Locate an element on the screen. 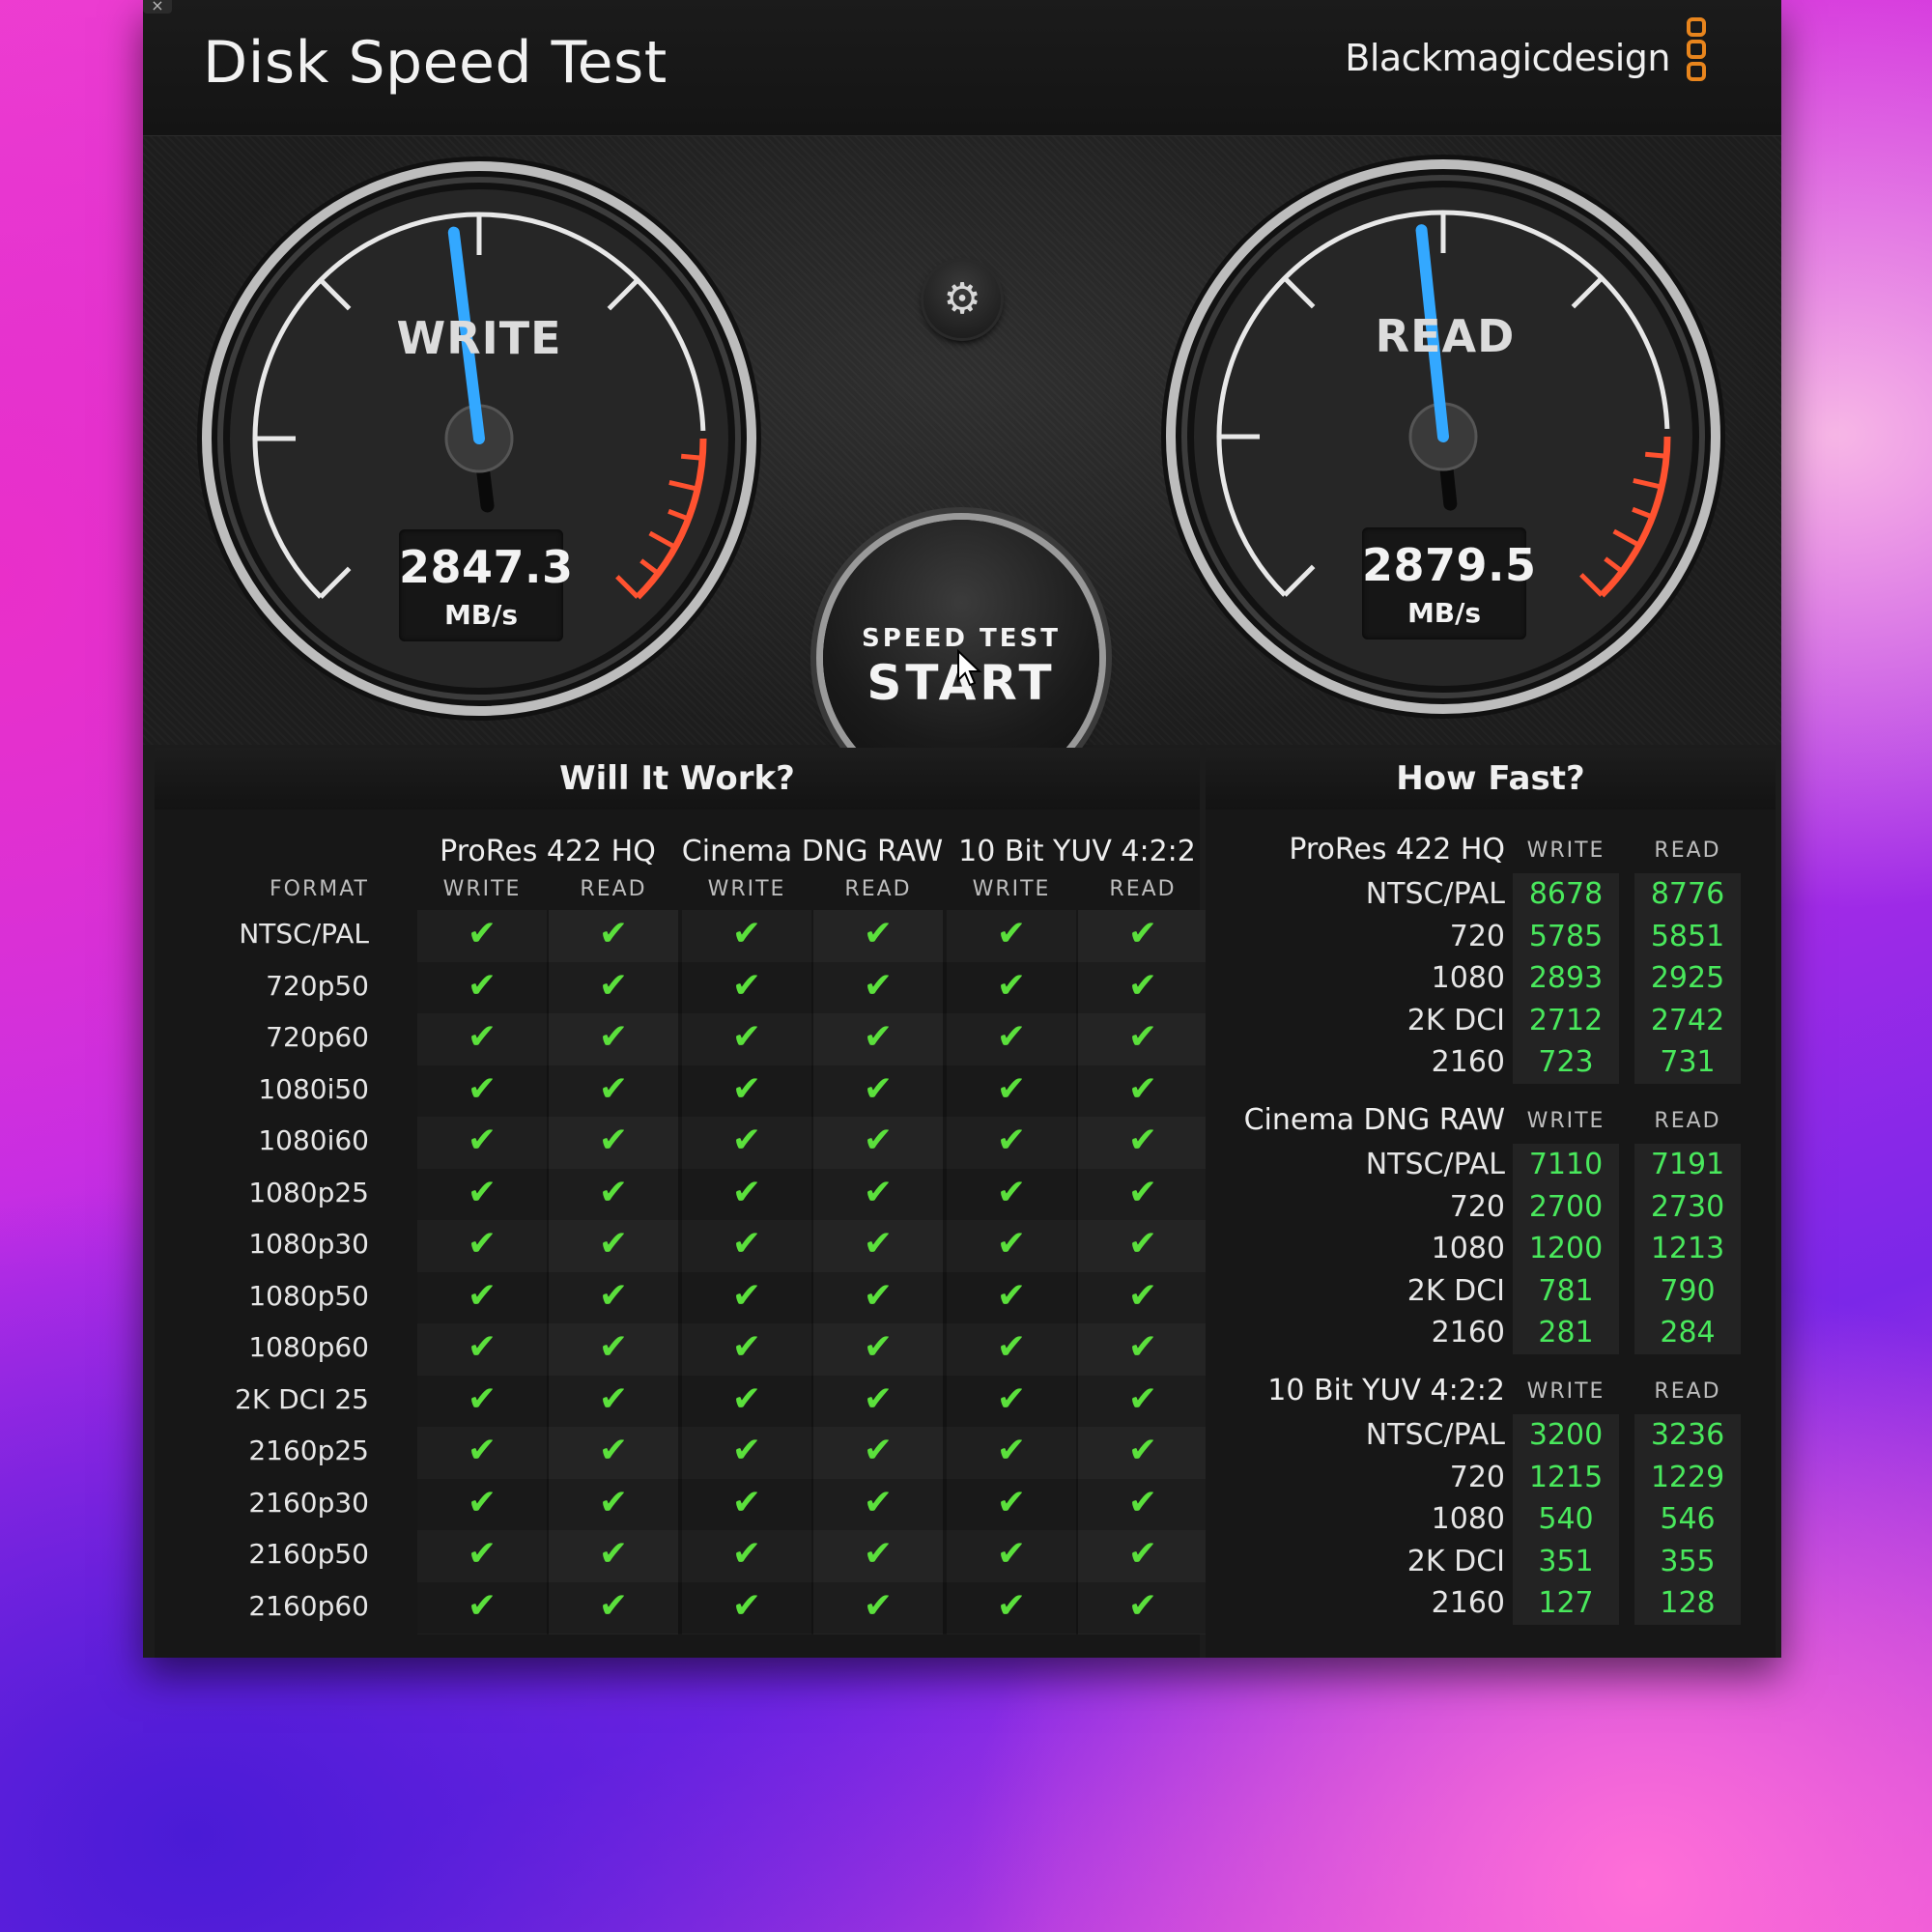  format-row-label: 1080i50 is located at coordinates (313, 1088).